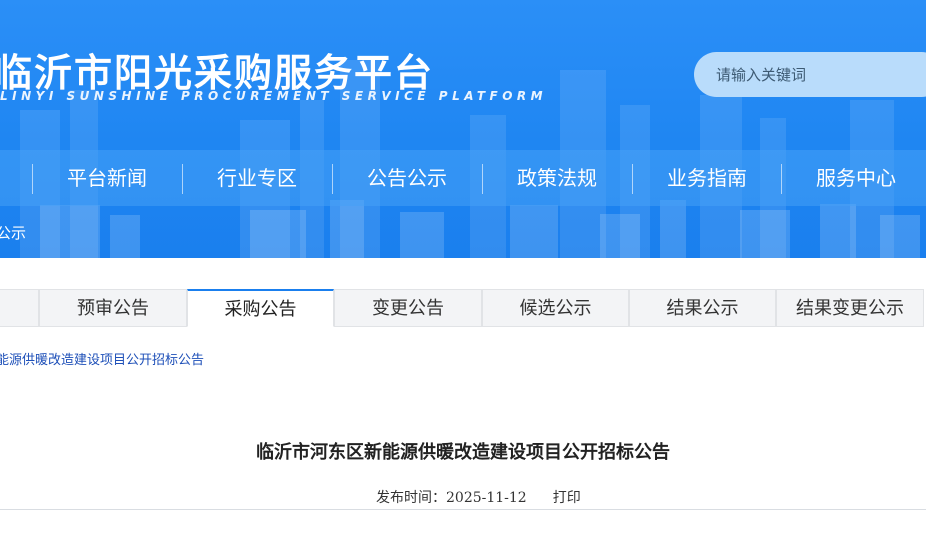 This screenshot has height=545, width=926. What do you see at coordinates (702, 308) in the screenshot?
I see `tab-results: 结果公示` at bounding box center [702, 308].